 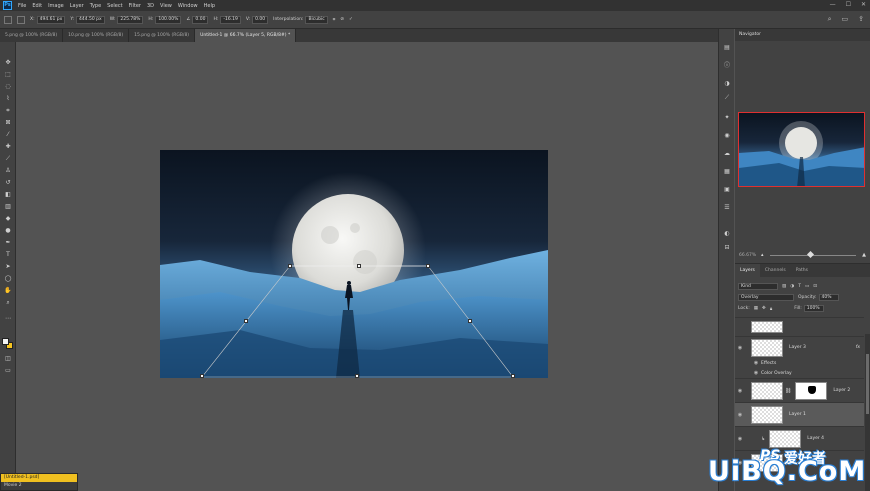 What do you see at coordinates (727, 154) in the screenshot?
I see `libraries-panel-icon: ☁` at bounding box center [727, 154].